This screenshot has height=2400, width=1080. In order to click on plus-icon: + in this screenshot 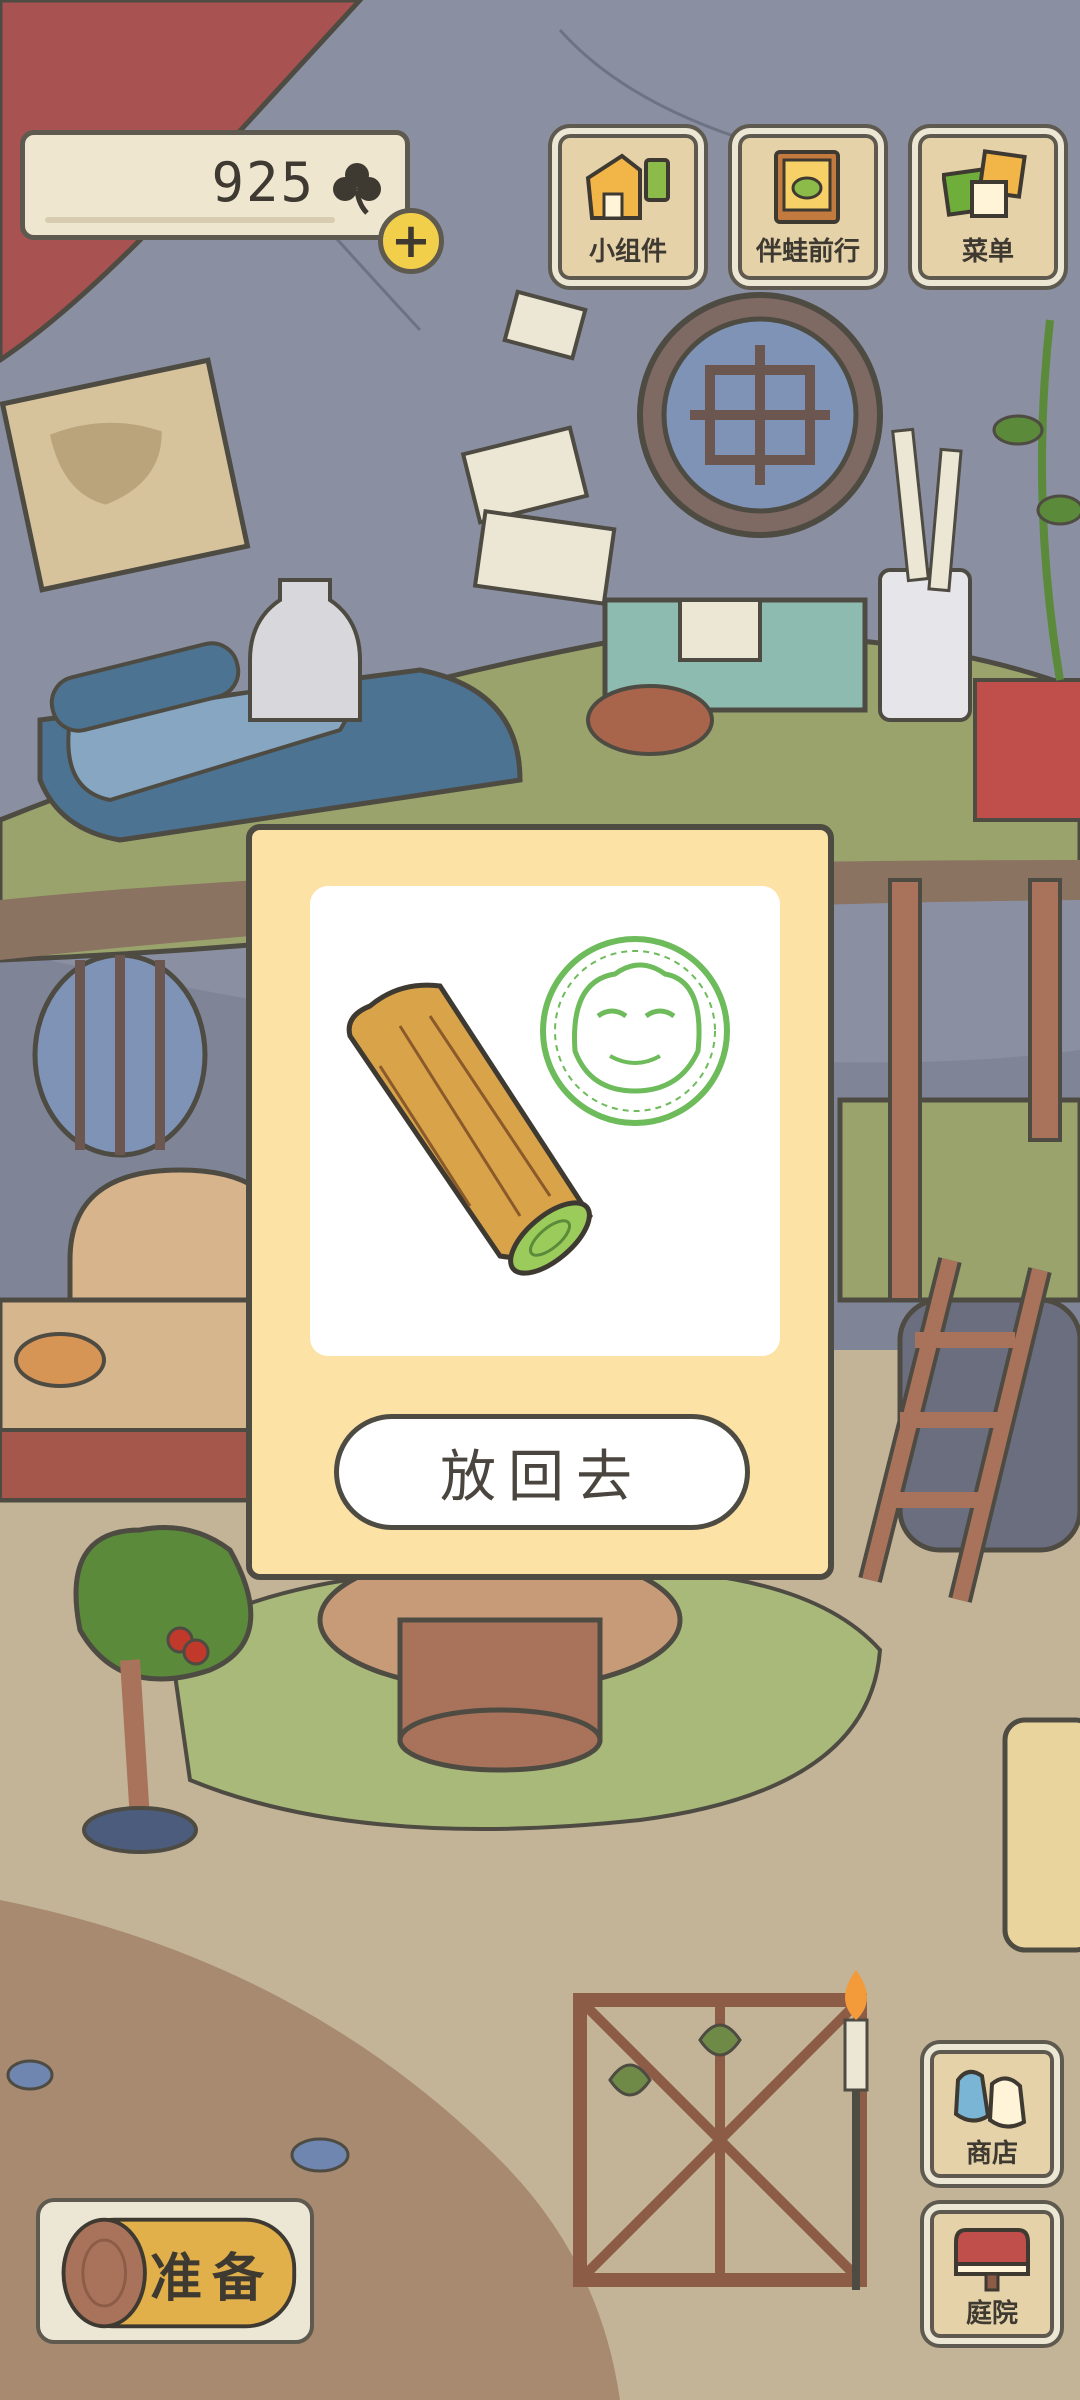, I will do `click(411, 241)`.